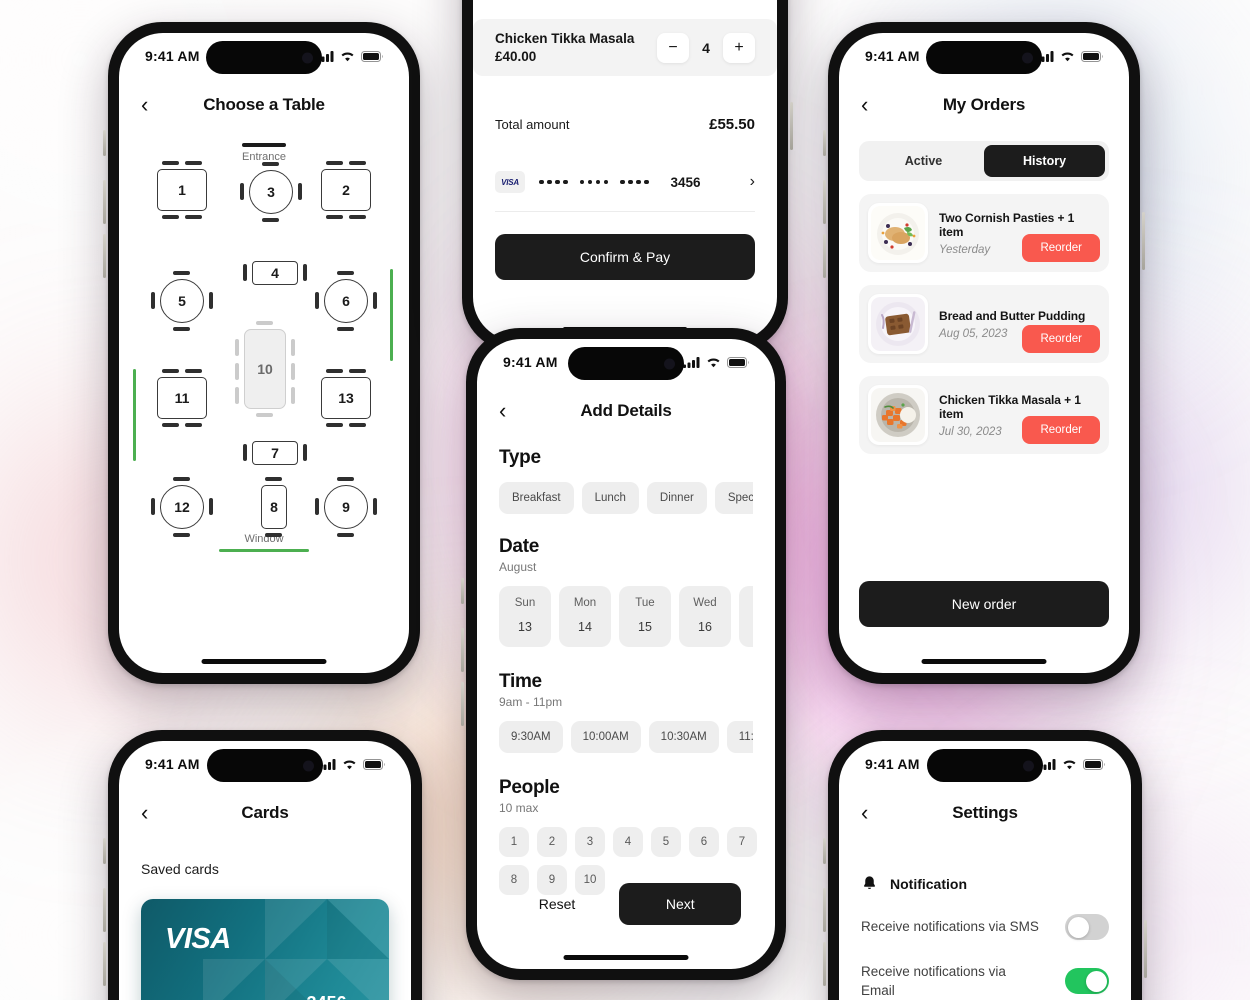 The width and height of the screenshot is (1250, 1000). I want to click on cart-item-row: Chicken Tikka Masala £40.00 − 4 +, so click(625, 47).